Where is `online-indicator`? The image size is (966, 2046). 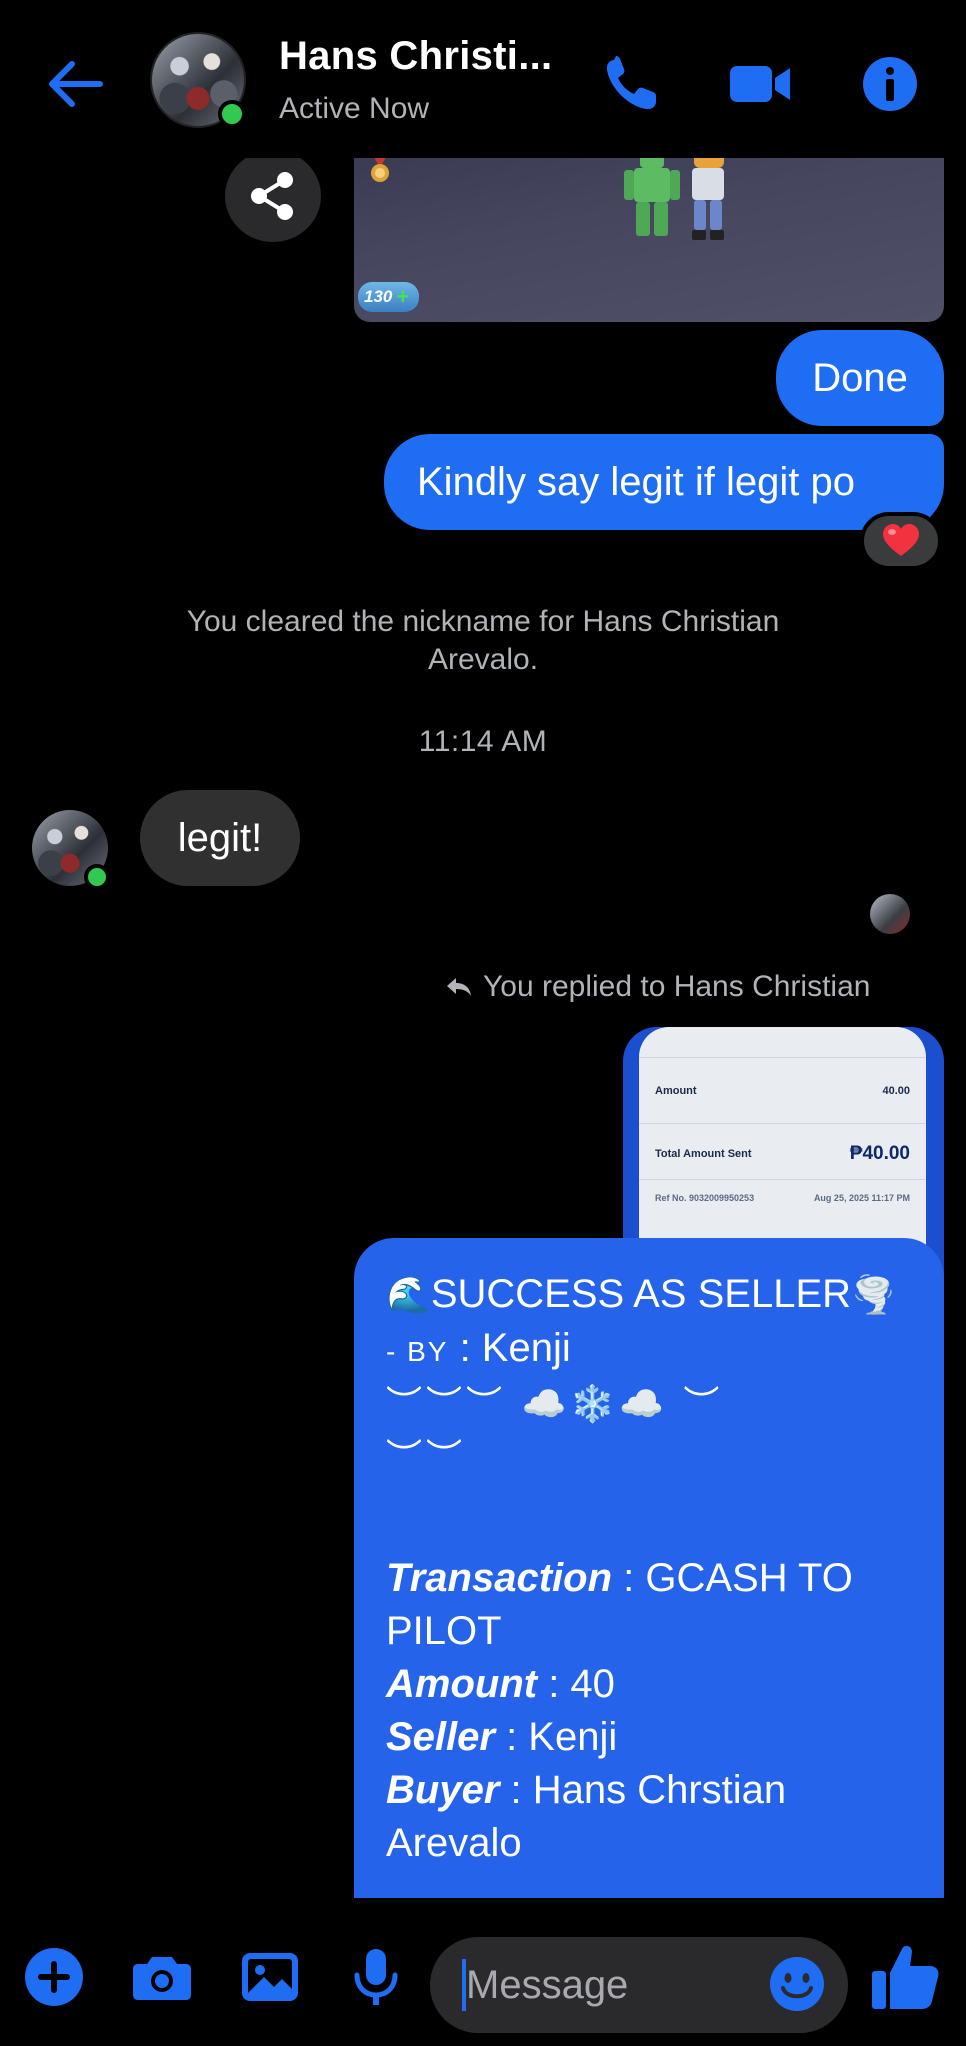
online-indicator is located at coordinates (232, 114).